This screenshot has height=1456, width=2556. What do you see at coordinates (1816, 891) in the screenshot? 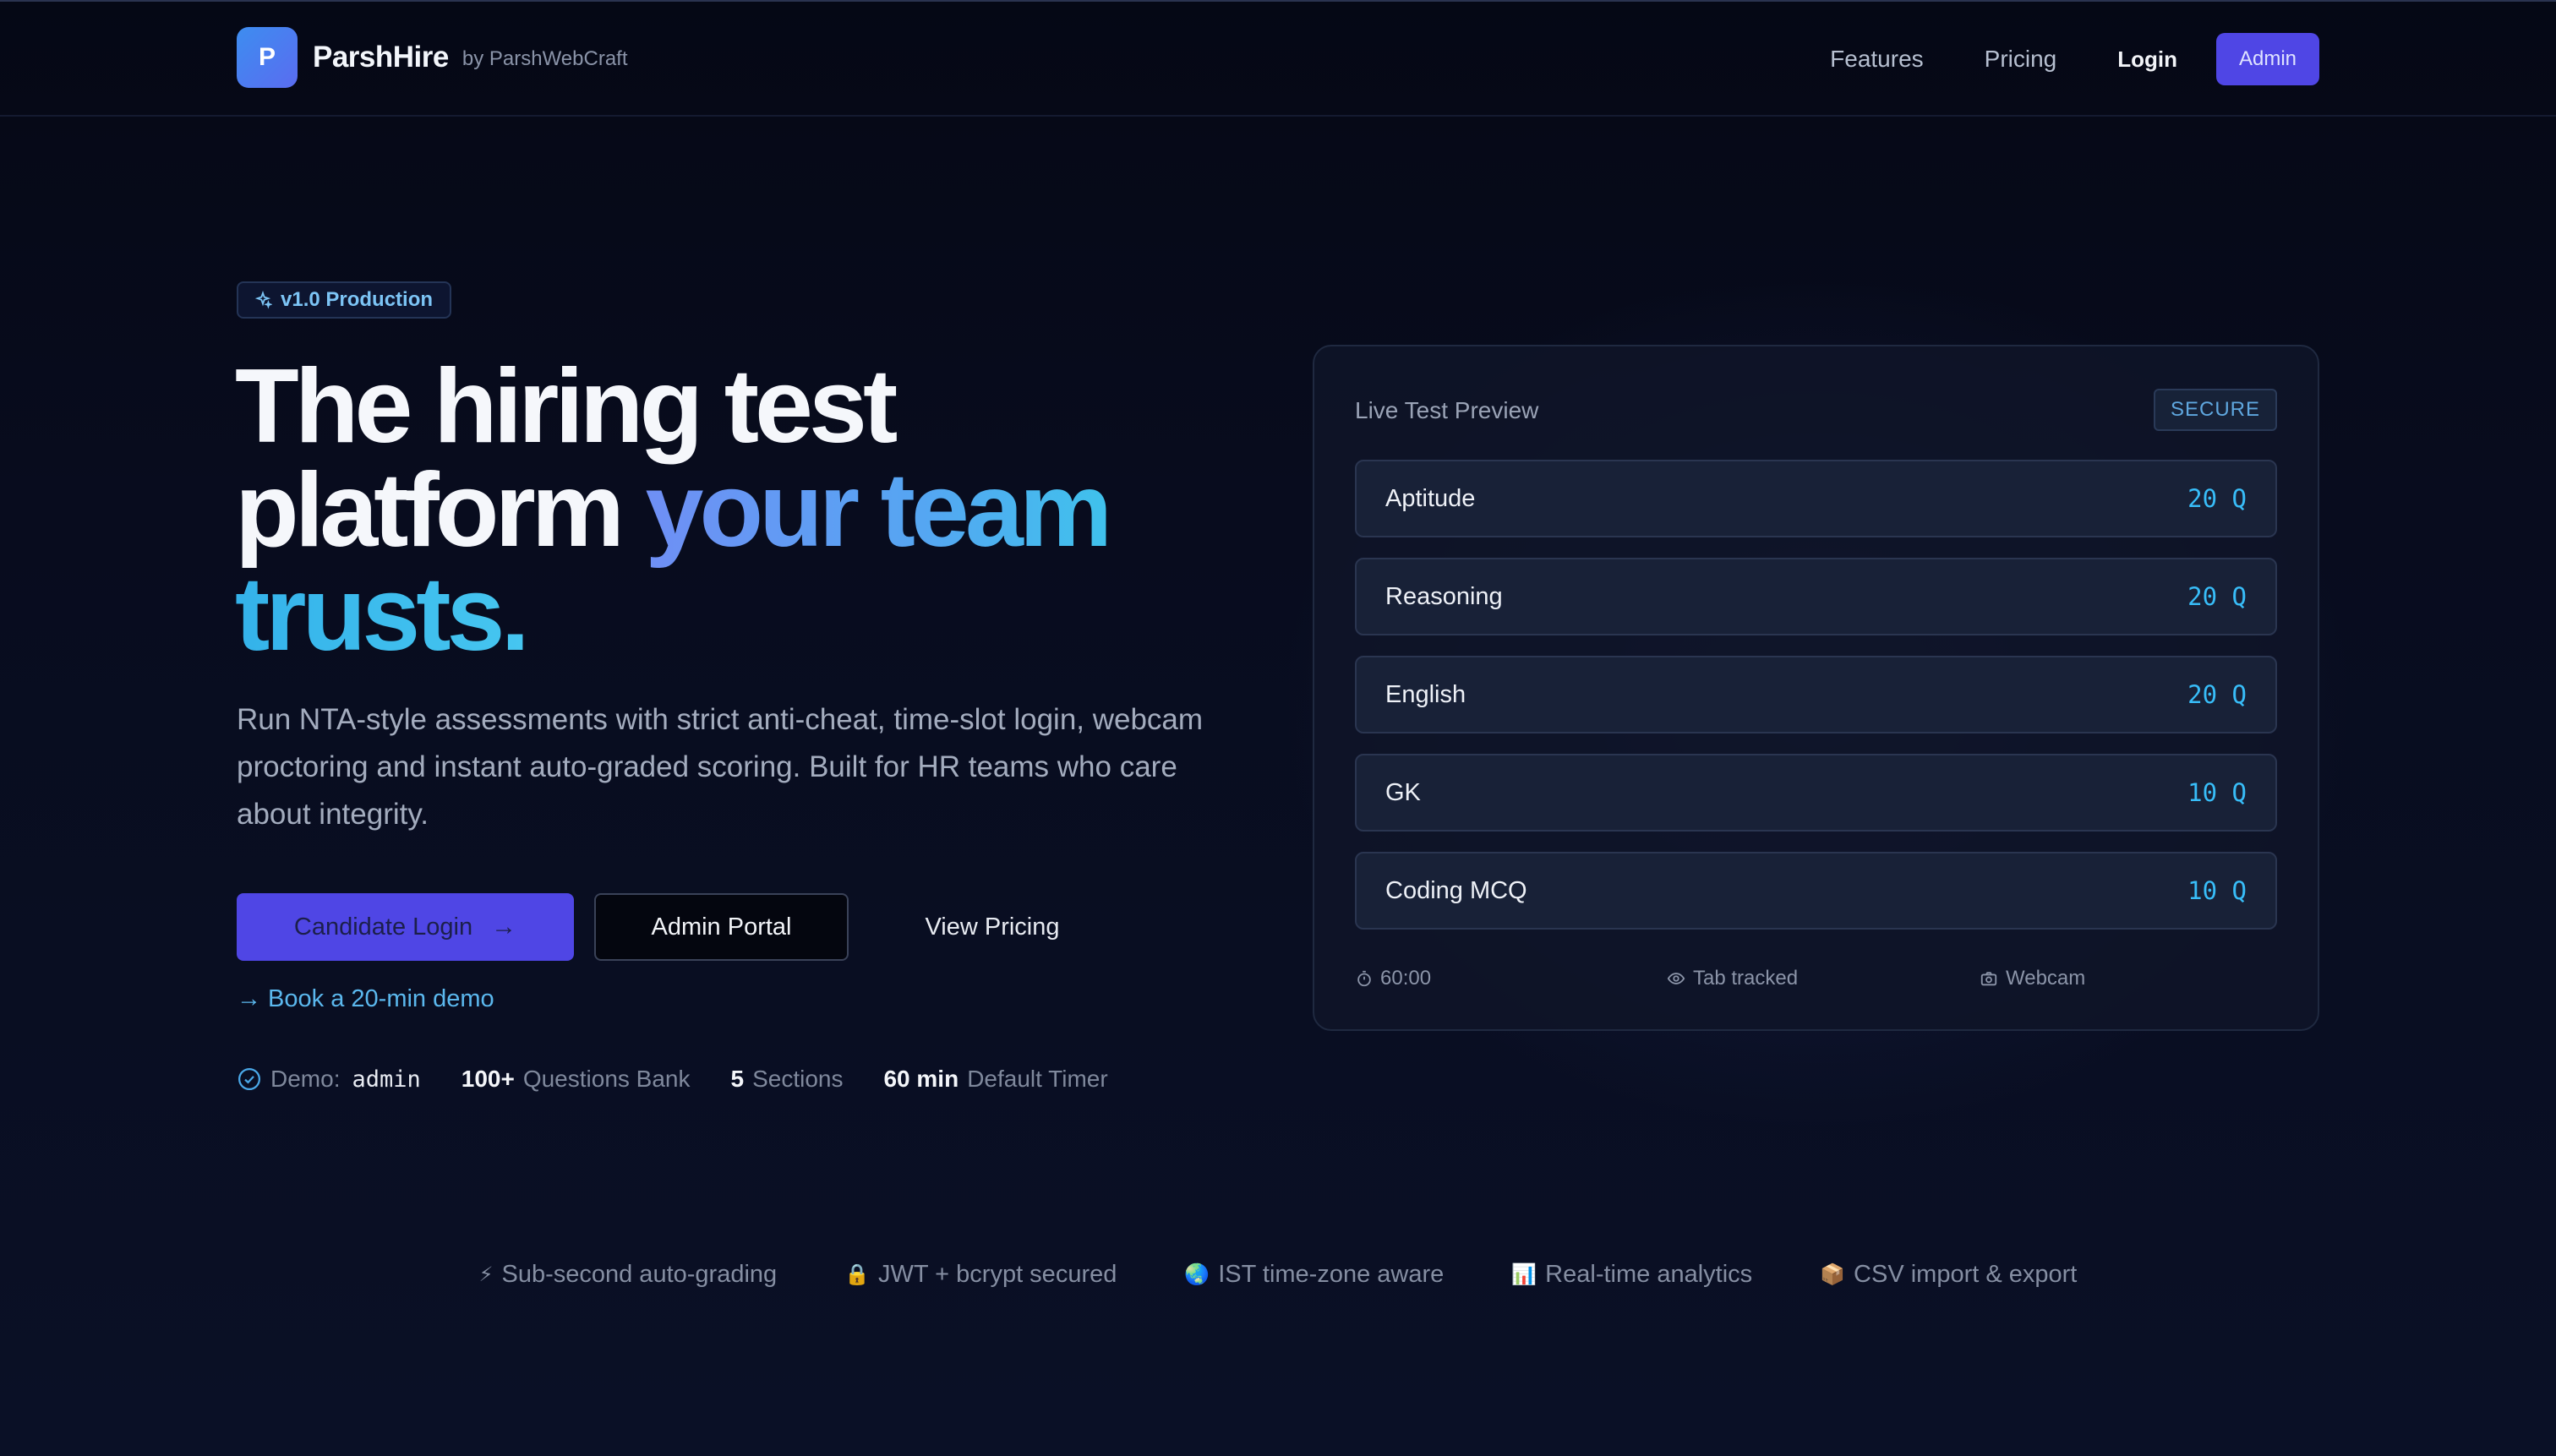
I see `section-row-coding-mcq: Coding MCQ 10 Q` at bounding box center [1816, 891].